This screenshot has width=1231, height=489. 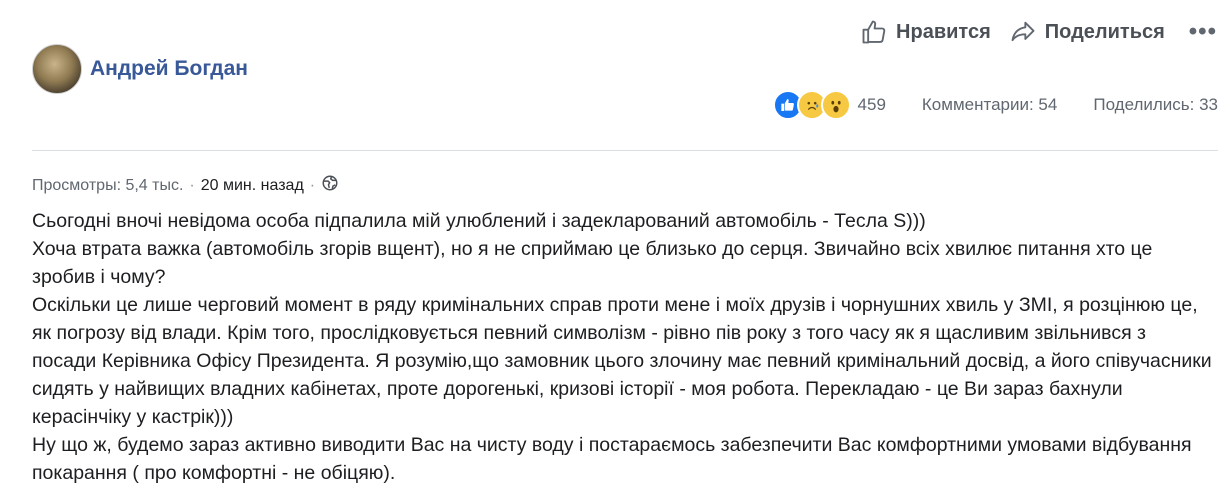 What do you see at coordinates (811, 105) in the screenshot?
I see `reactions-summary` at bounding box center [811, 105].